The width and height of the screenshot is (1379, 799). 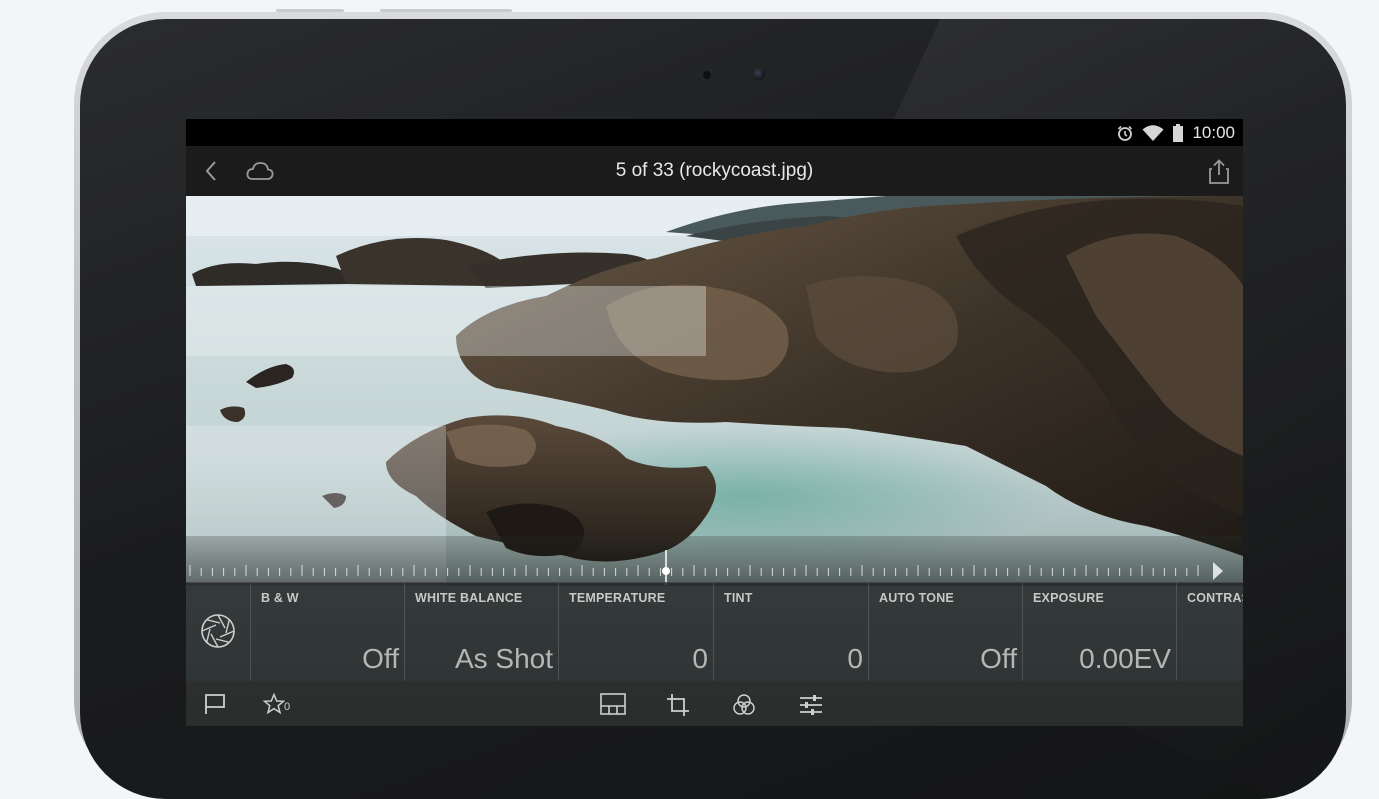 What do you see at coordinates (1099, 632) in the screenshot?
I see `adjust-exposure: EXPOSURE 0.00EV` at bounding box center [1099, 632].